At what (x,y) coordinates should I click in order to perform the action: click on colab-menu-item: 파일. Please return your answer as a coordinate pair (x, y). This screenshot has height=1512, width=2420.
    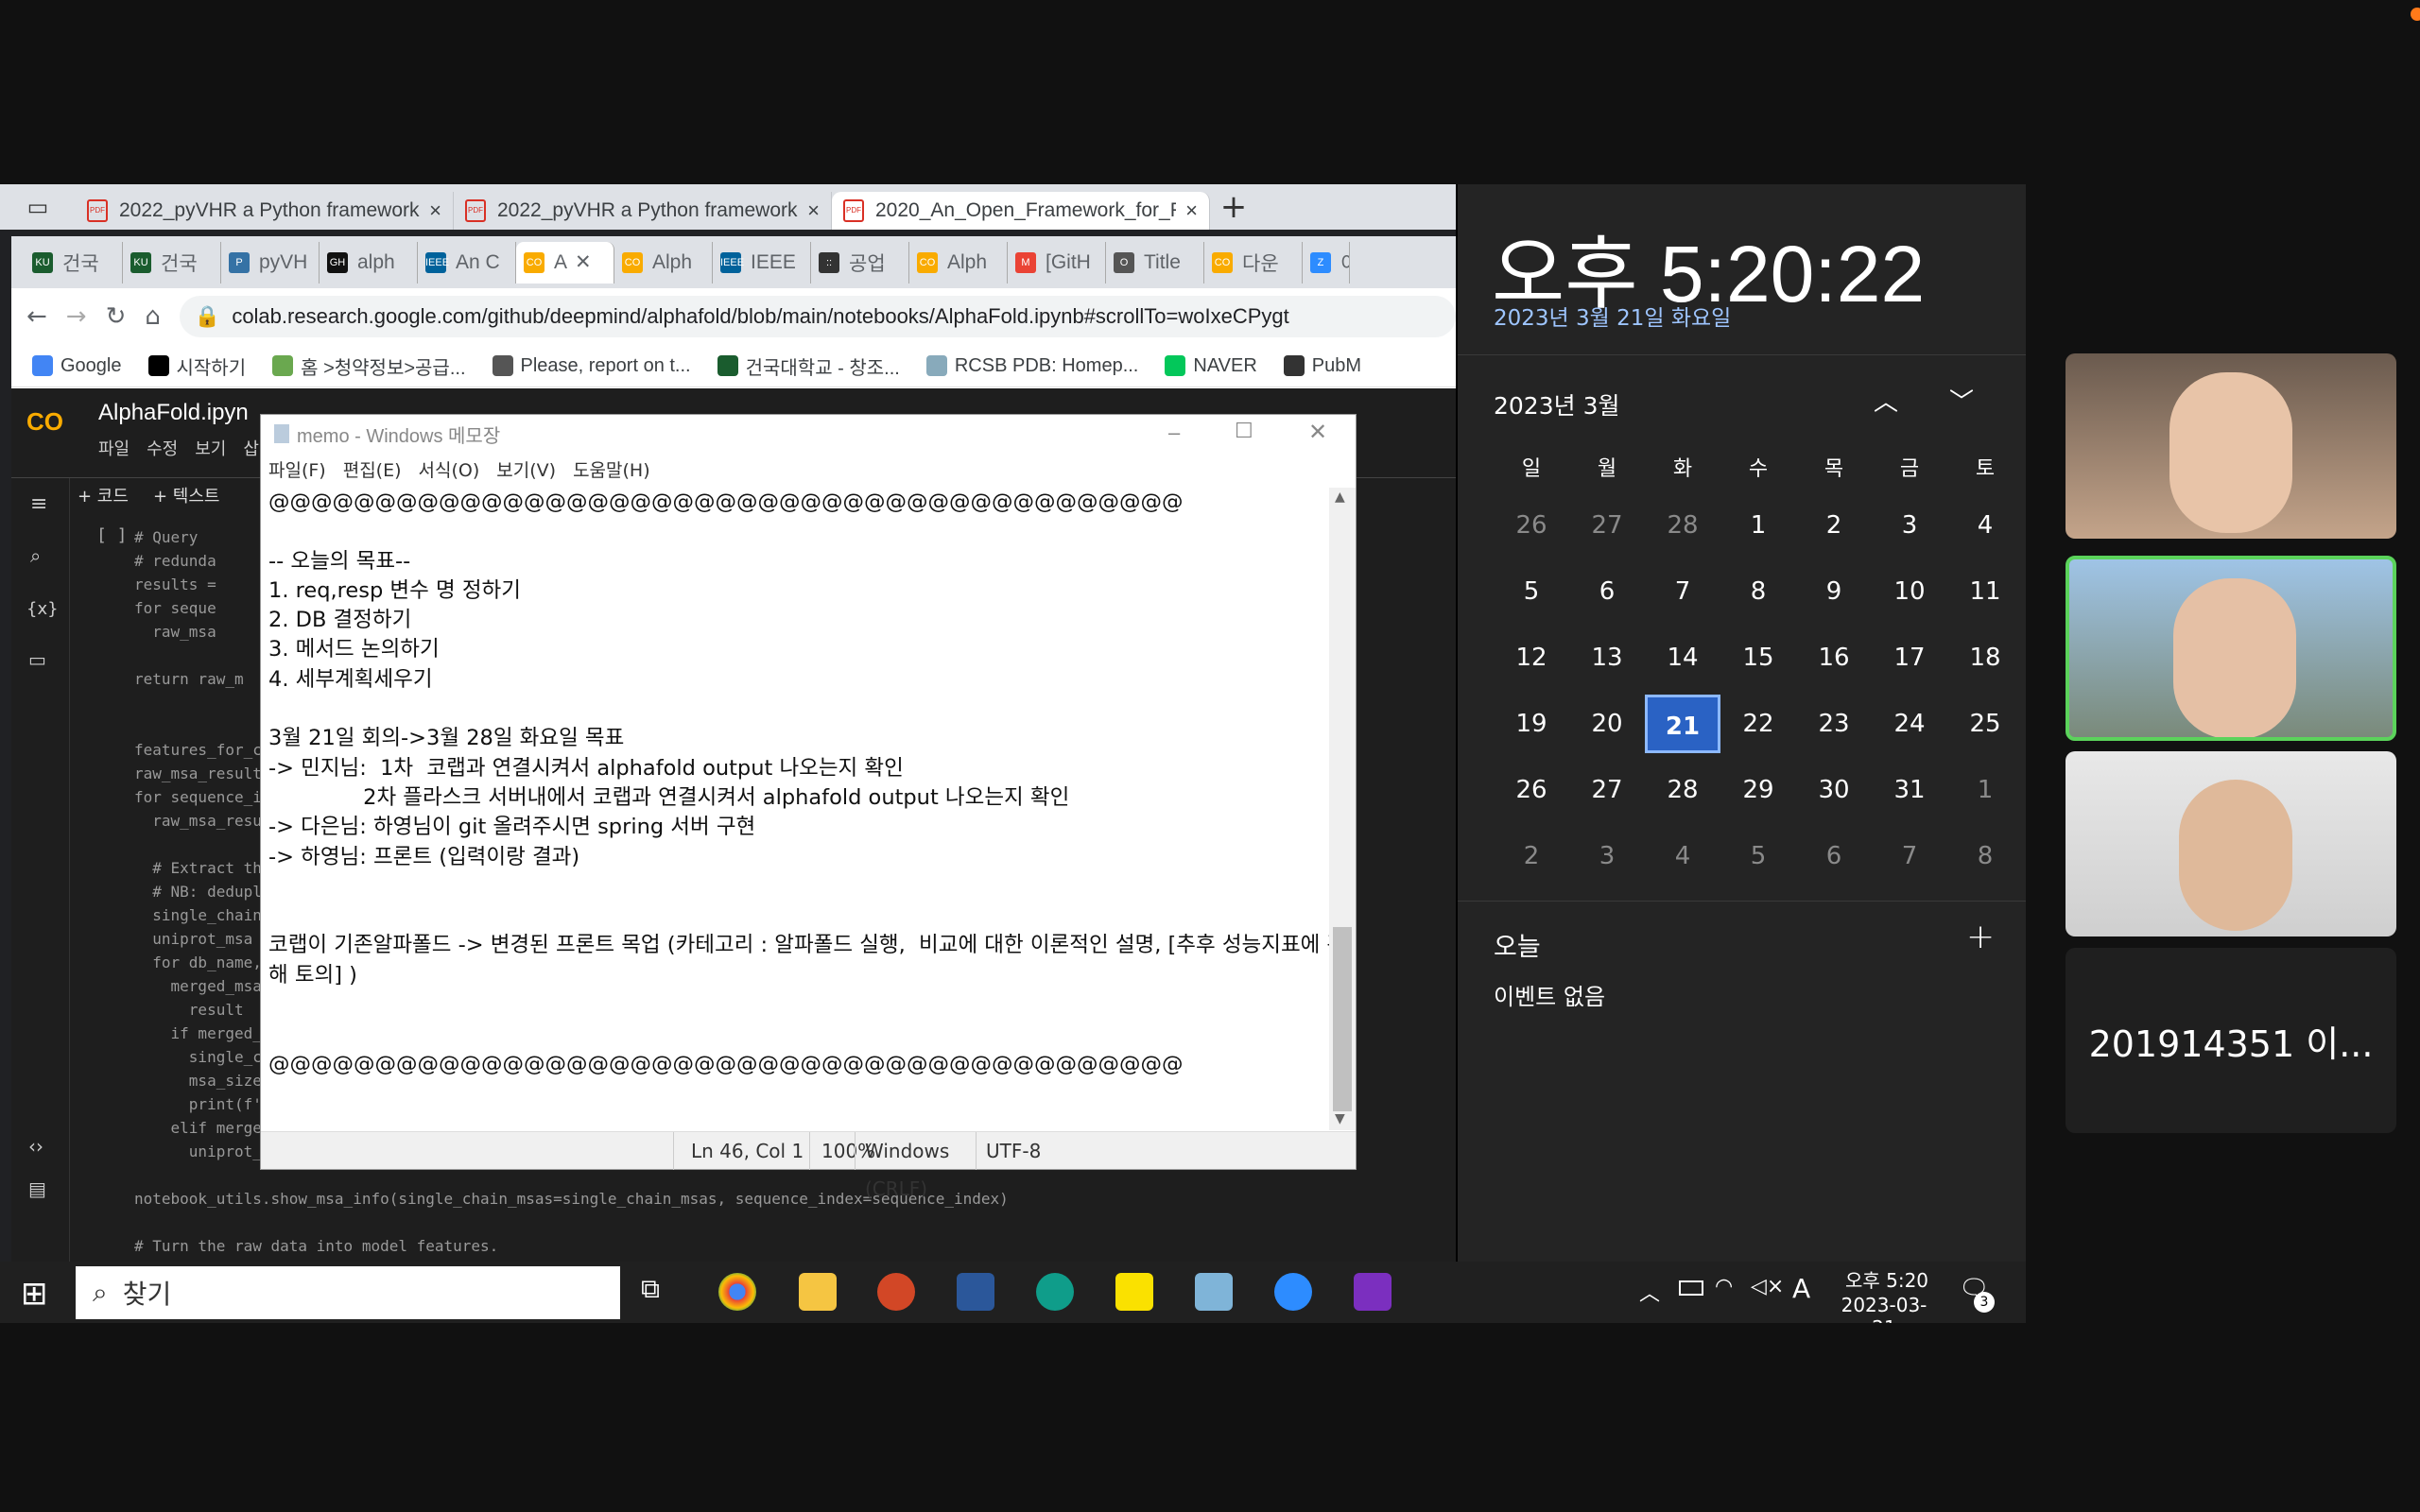
    Looking at the image, I should click on (114, 448).